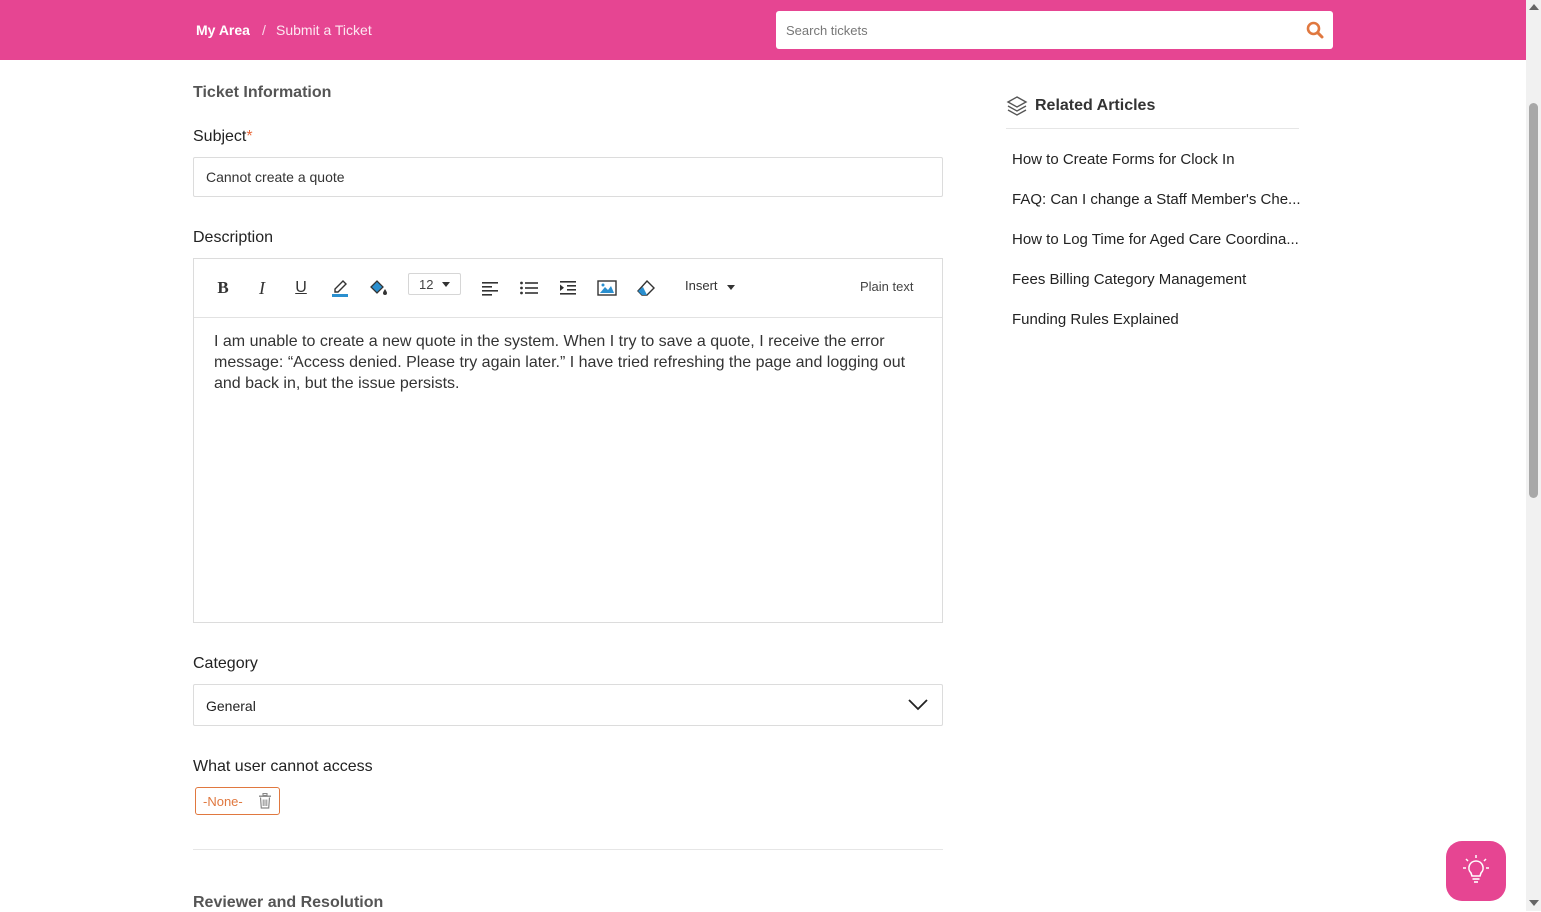  I want to click on top-bar: My Area / Submit a Ticket, so click(763, 30).